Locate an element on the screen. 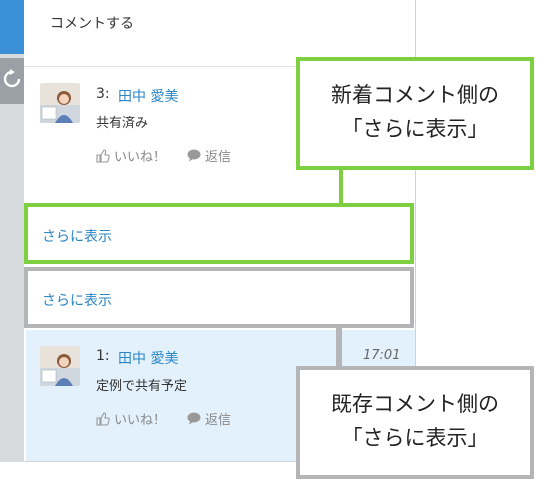  show-more-new-link: さらに表示 is located at coordinates (77, 236).